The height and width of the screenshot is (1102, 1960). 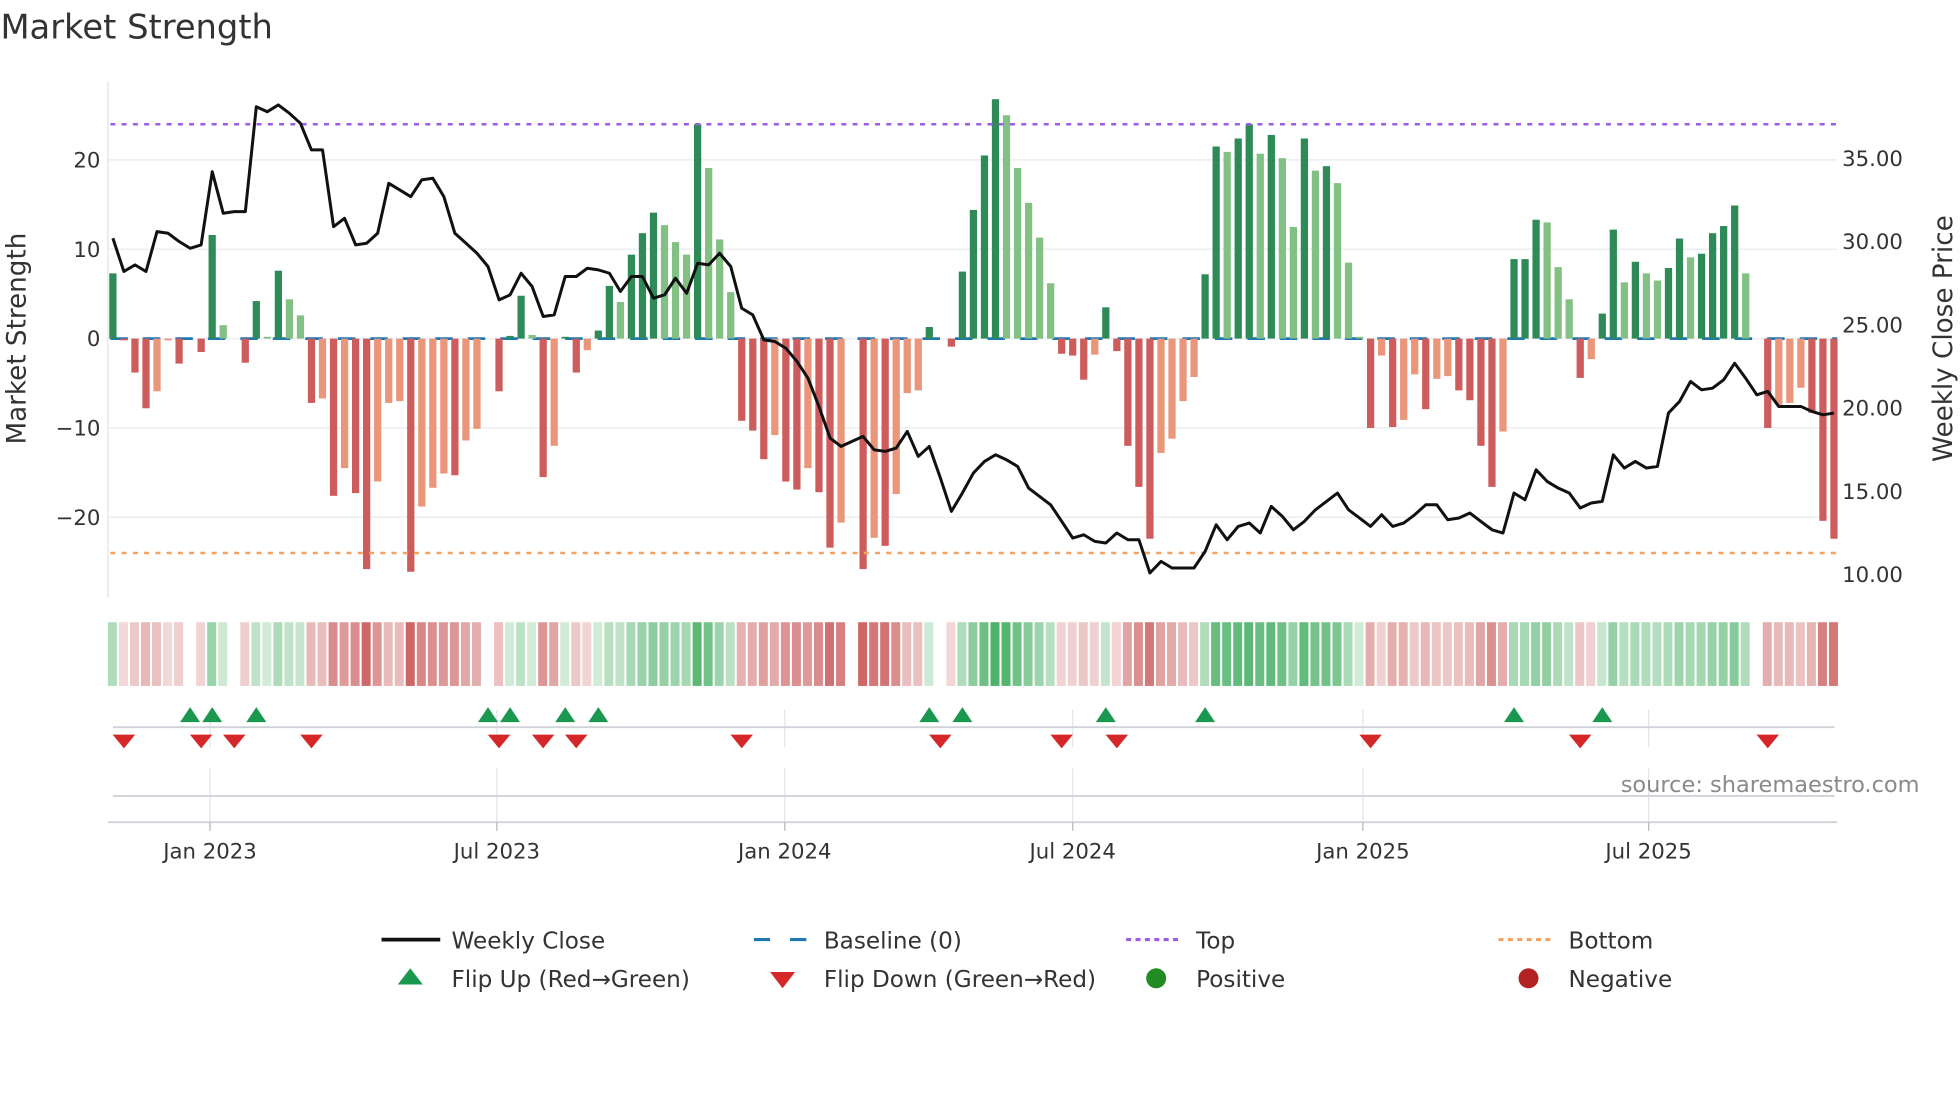 What do you see at coordinates (1620, 980) in the screenshot?
I see `legend-label: Negative` at bounding box center [1620, 980].